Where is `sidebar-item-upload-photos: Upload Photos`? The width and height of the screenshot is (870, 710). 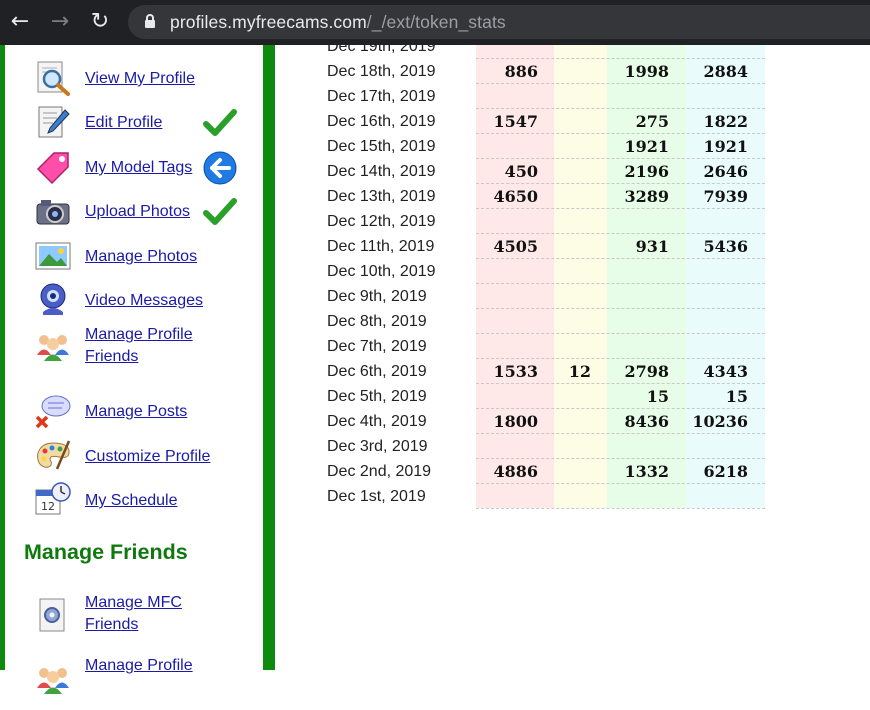 sidebar-item-upload-photos: Upload Photos is located at coordinates (150, 215).